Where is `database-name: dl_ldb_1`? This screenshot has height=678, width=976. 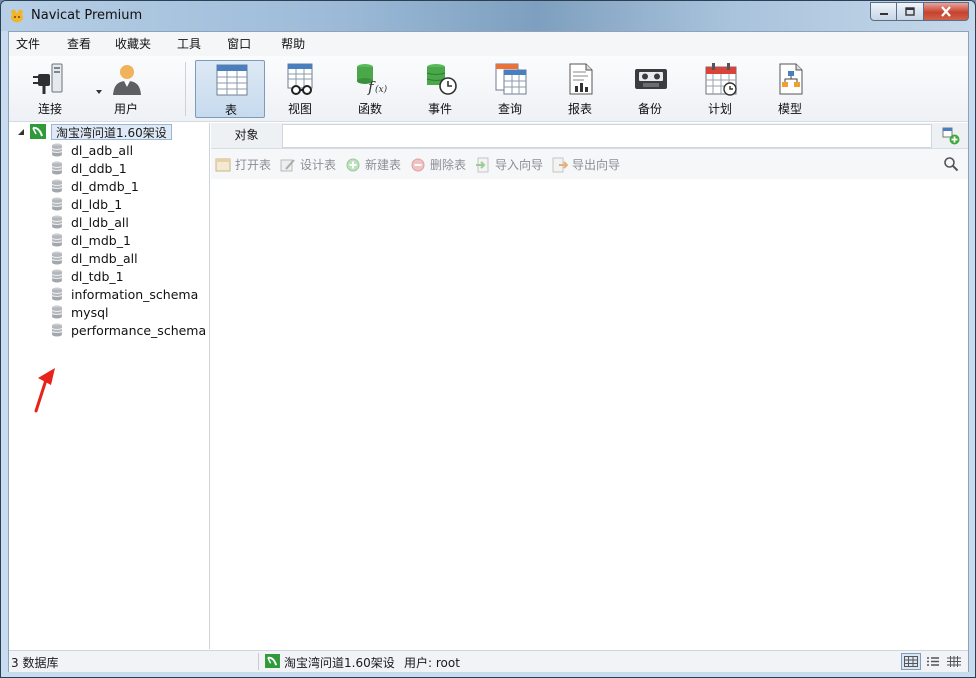
database-name: dl_ldb_1 is located at coordinates (97, 204).